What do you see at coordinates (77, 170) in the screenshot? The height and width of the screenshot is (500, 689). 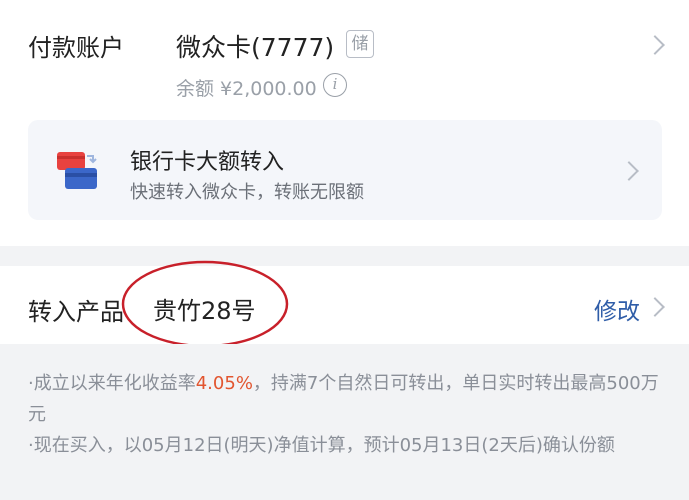 I see `bank-cards-icon` at bounding box center [77, 170].